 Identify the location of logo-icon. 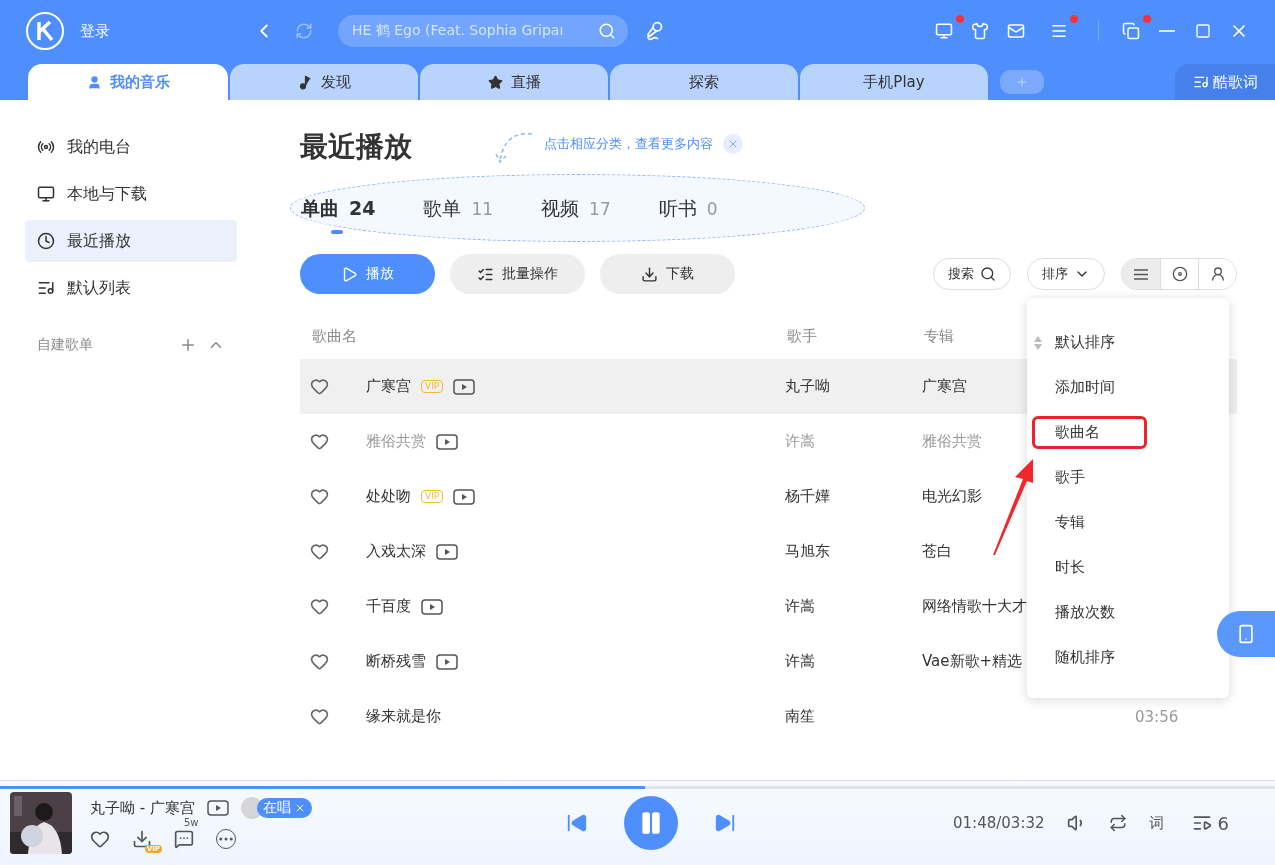
(45, 31).